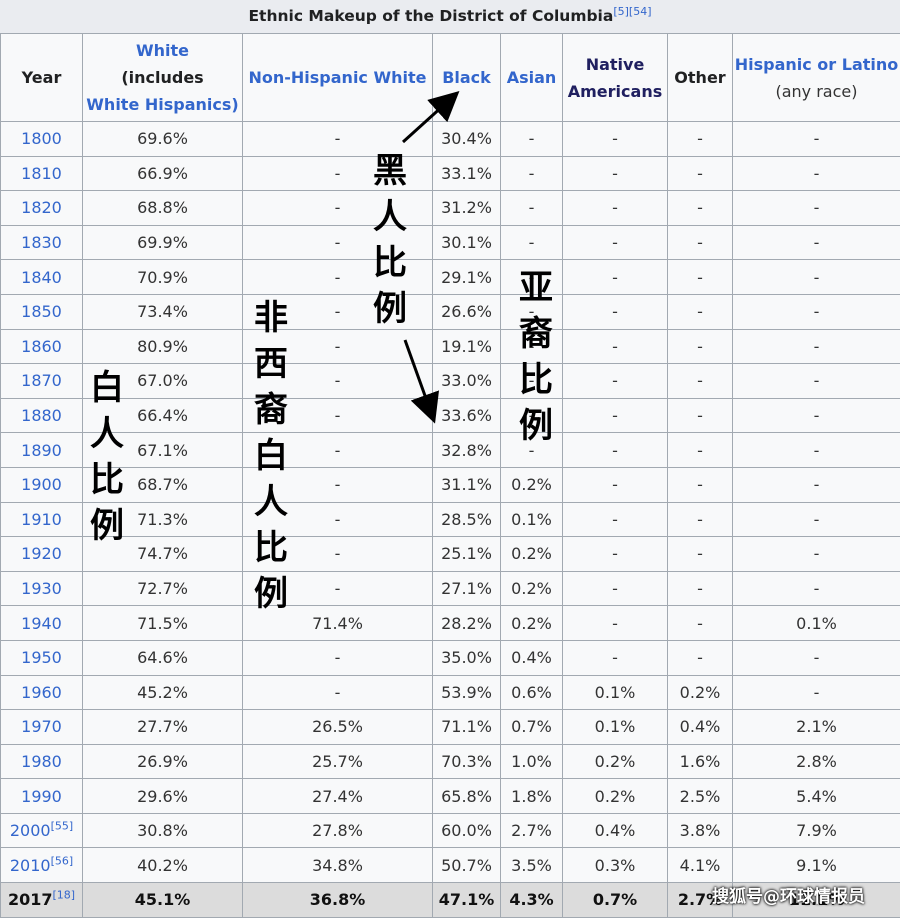 The image size is (900, 918). I want to click on header-hispanic-link: Hispanic or Latino, so click(817, 64).